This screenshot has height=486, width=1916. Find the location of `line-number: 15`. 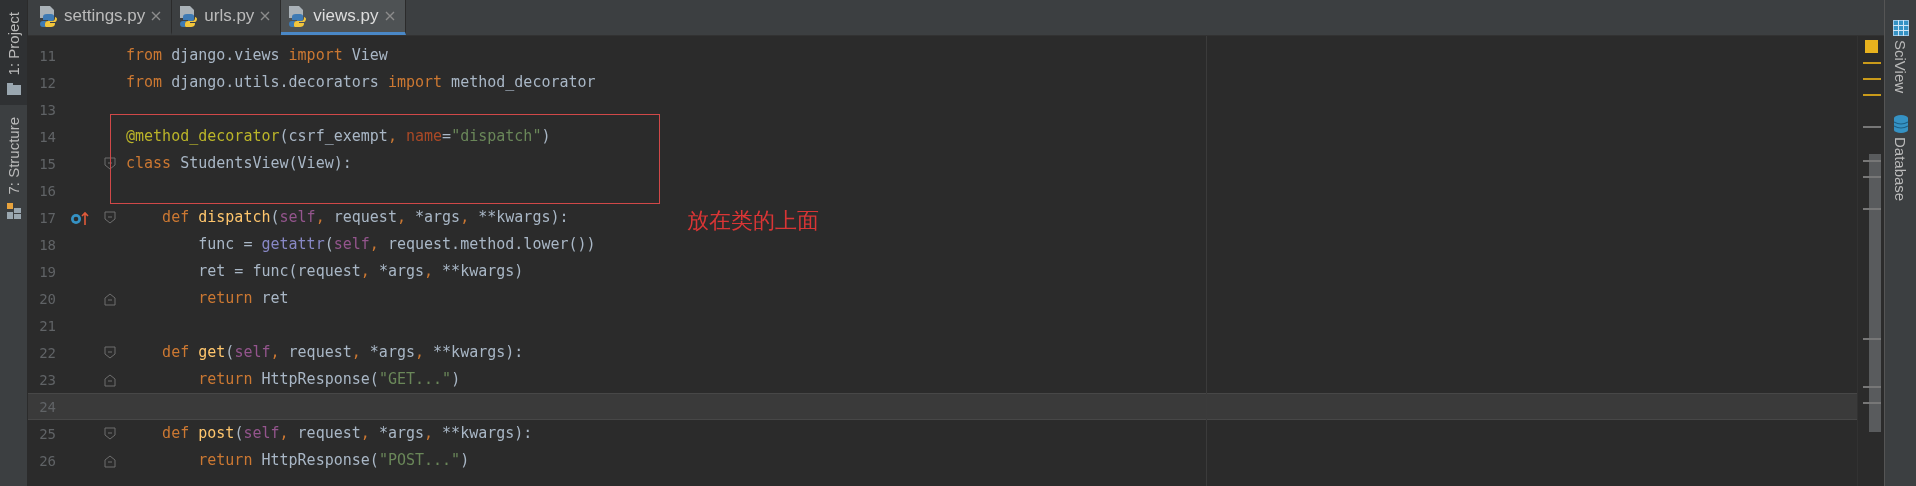

line-number: 15 is located at coordinates (47, 163).